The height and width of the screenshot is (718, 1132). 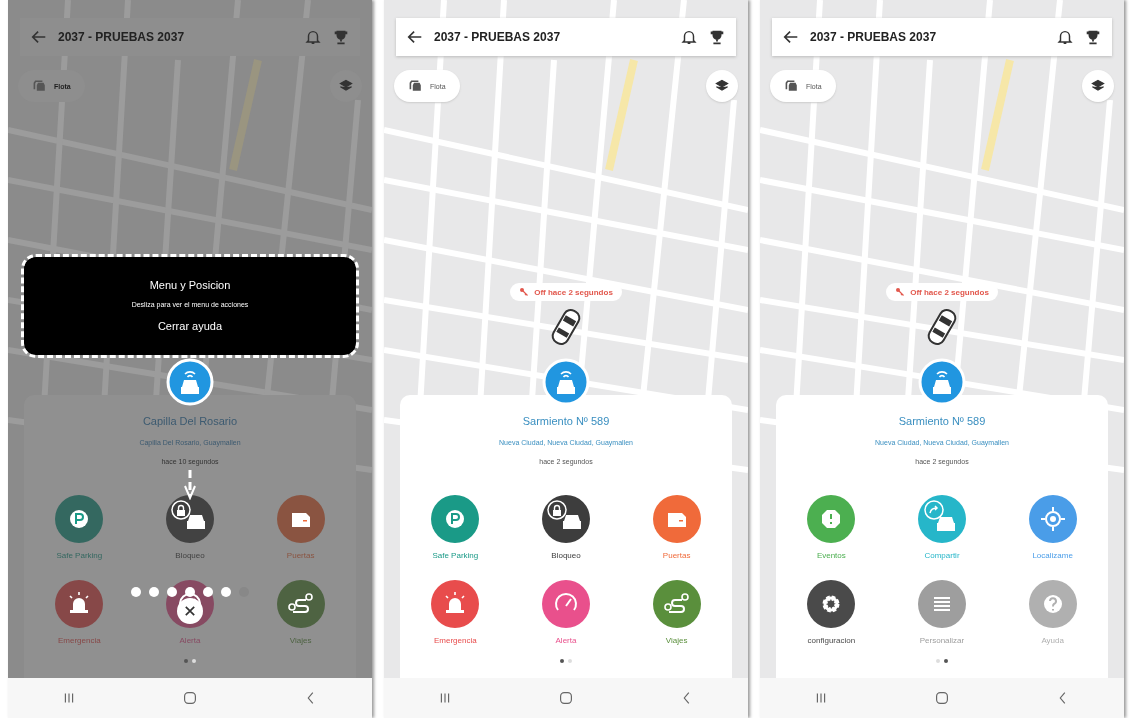 What do you see at coordinates (1052, 527) in the screenshot?
I see `action-button: Localizame` at bounding box center [1052, 527].